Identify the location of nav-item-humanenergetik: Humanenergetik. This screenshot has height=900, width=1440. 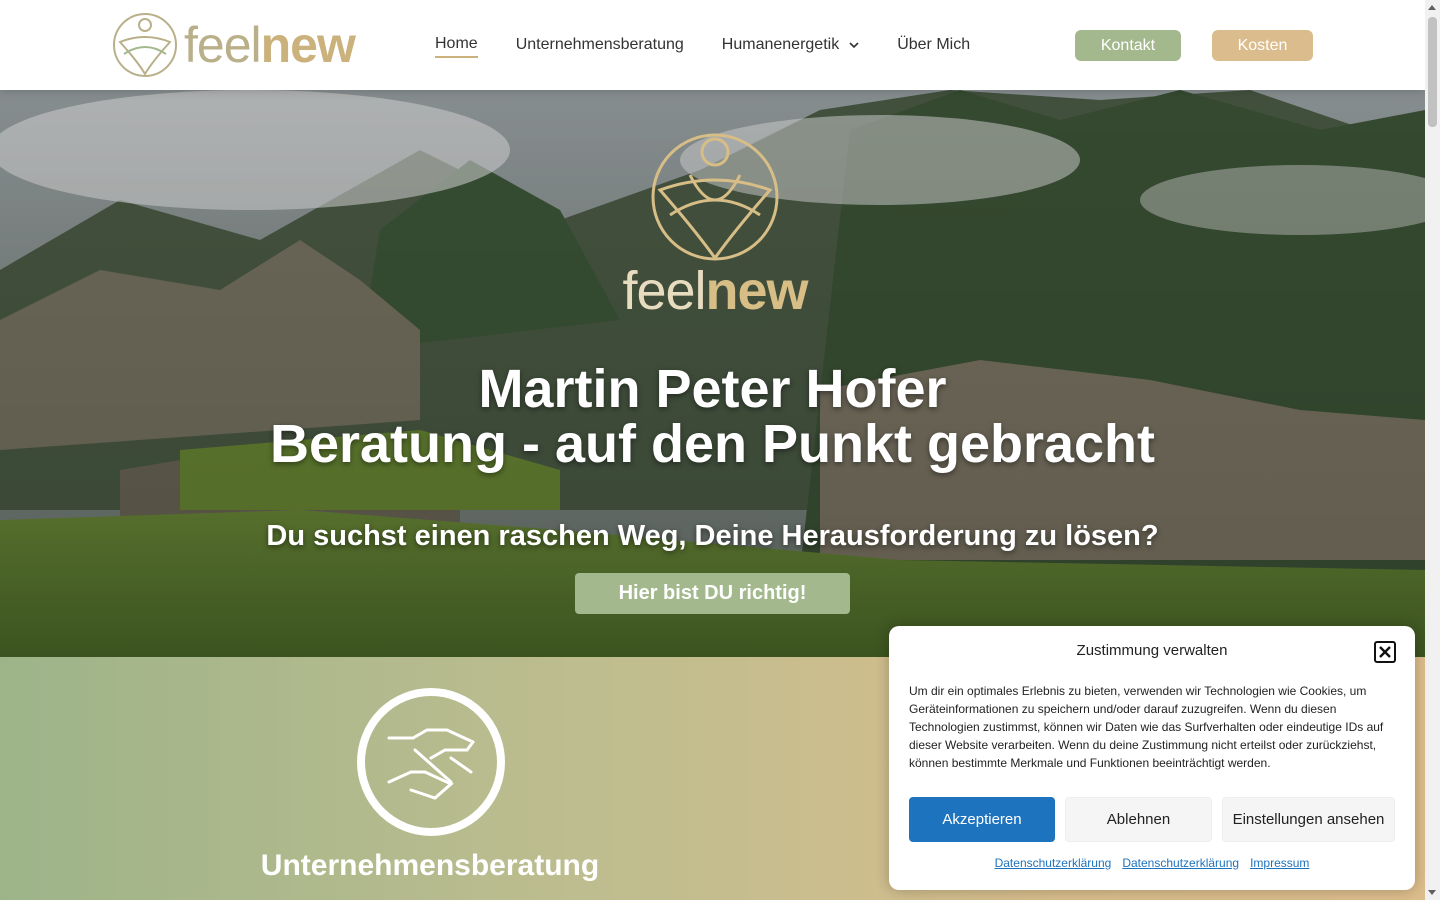
(790, 45).